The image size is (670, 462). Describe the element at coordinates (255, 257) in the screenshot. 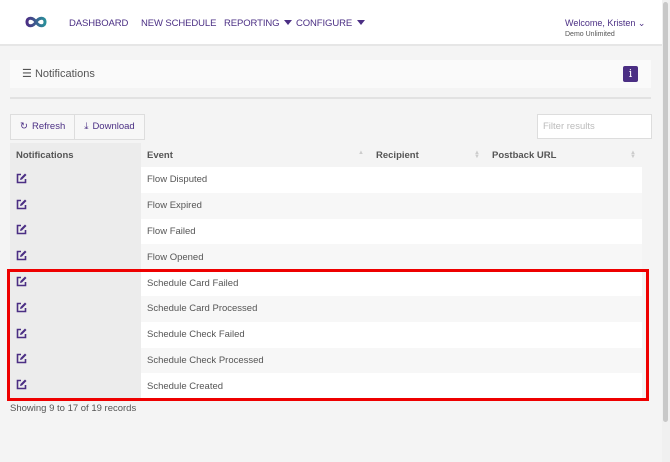

I see `event-cell: Flow Opened` at that location.